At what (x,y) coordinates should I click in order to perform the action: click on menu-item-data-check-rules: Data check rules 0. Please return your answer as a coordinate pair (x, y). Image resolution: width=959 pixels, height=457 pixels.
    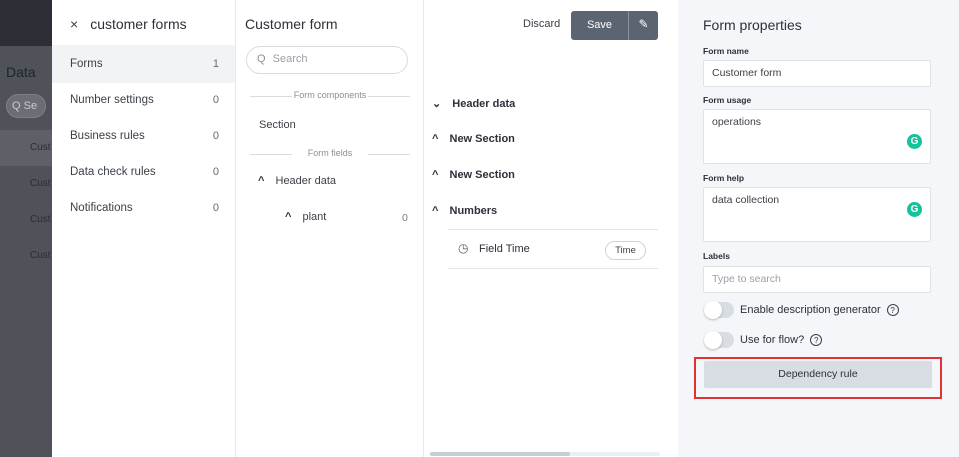
    Looking at the image, I should click on (143, 172).